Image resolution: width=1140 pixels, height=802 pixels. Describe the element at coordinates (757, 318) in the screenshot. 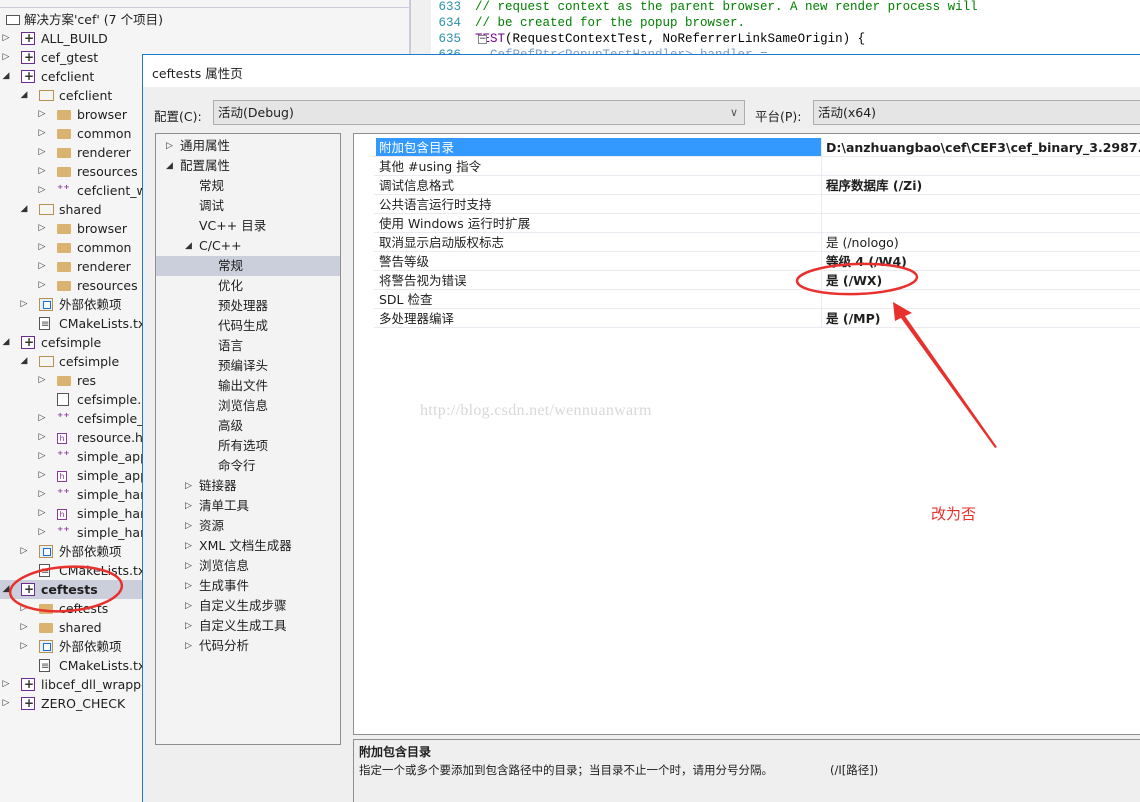

I see `property-row: 多处理器编译是 (/MP)` at that location.